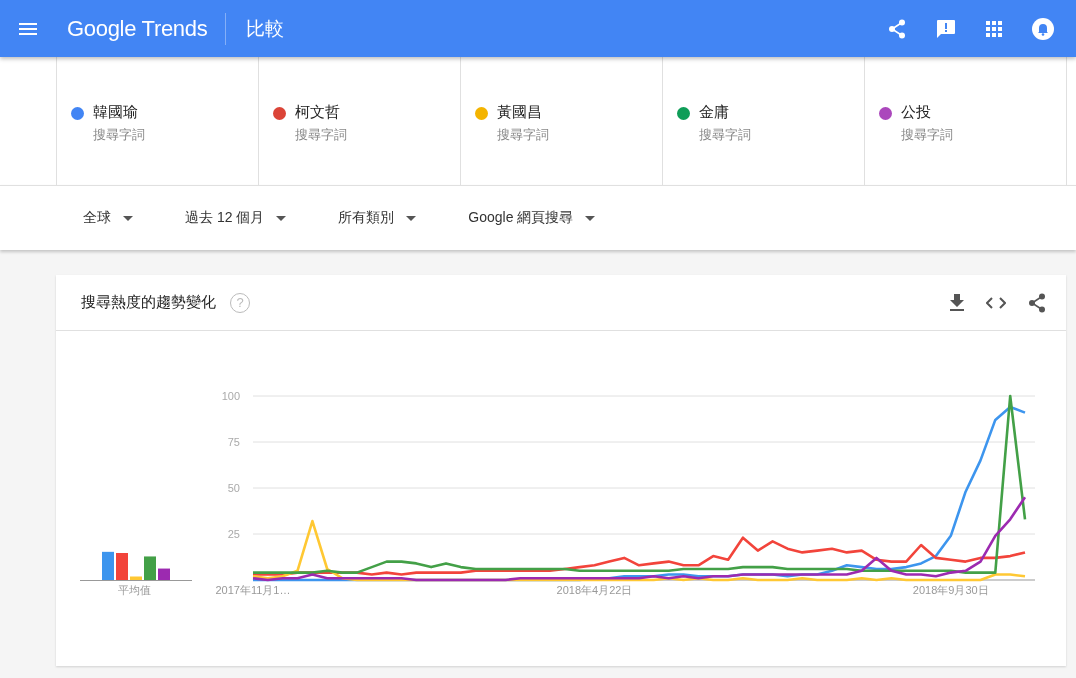 This screenshot has height=678, width=1076. I want to click on axis-tick-label: 75, so click(233, 442).